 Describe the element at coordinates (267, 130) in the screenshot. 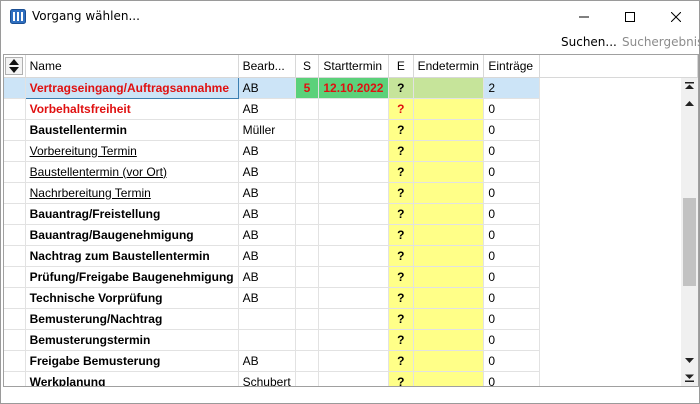

I see `row-bearbeiter: Müller` at that location.